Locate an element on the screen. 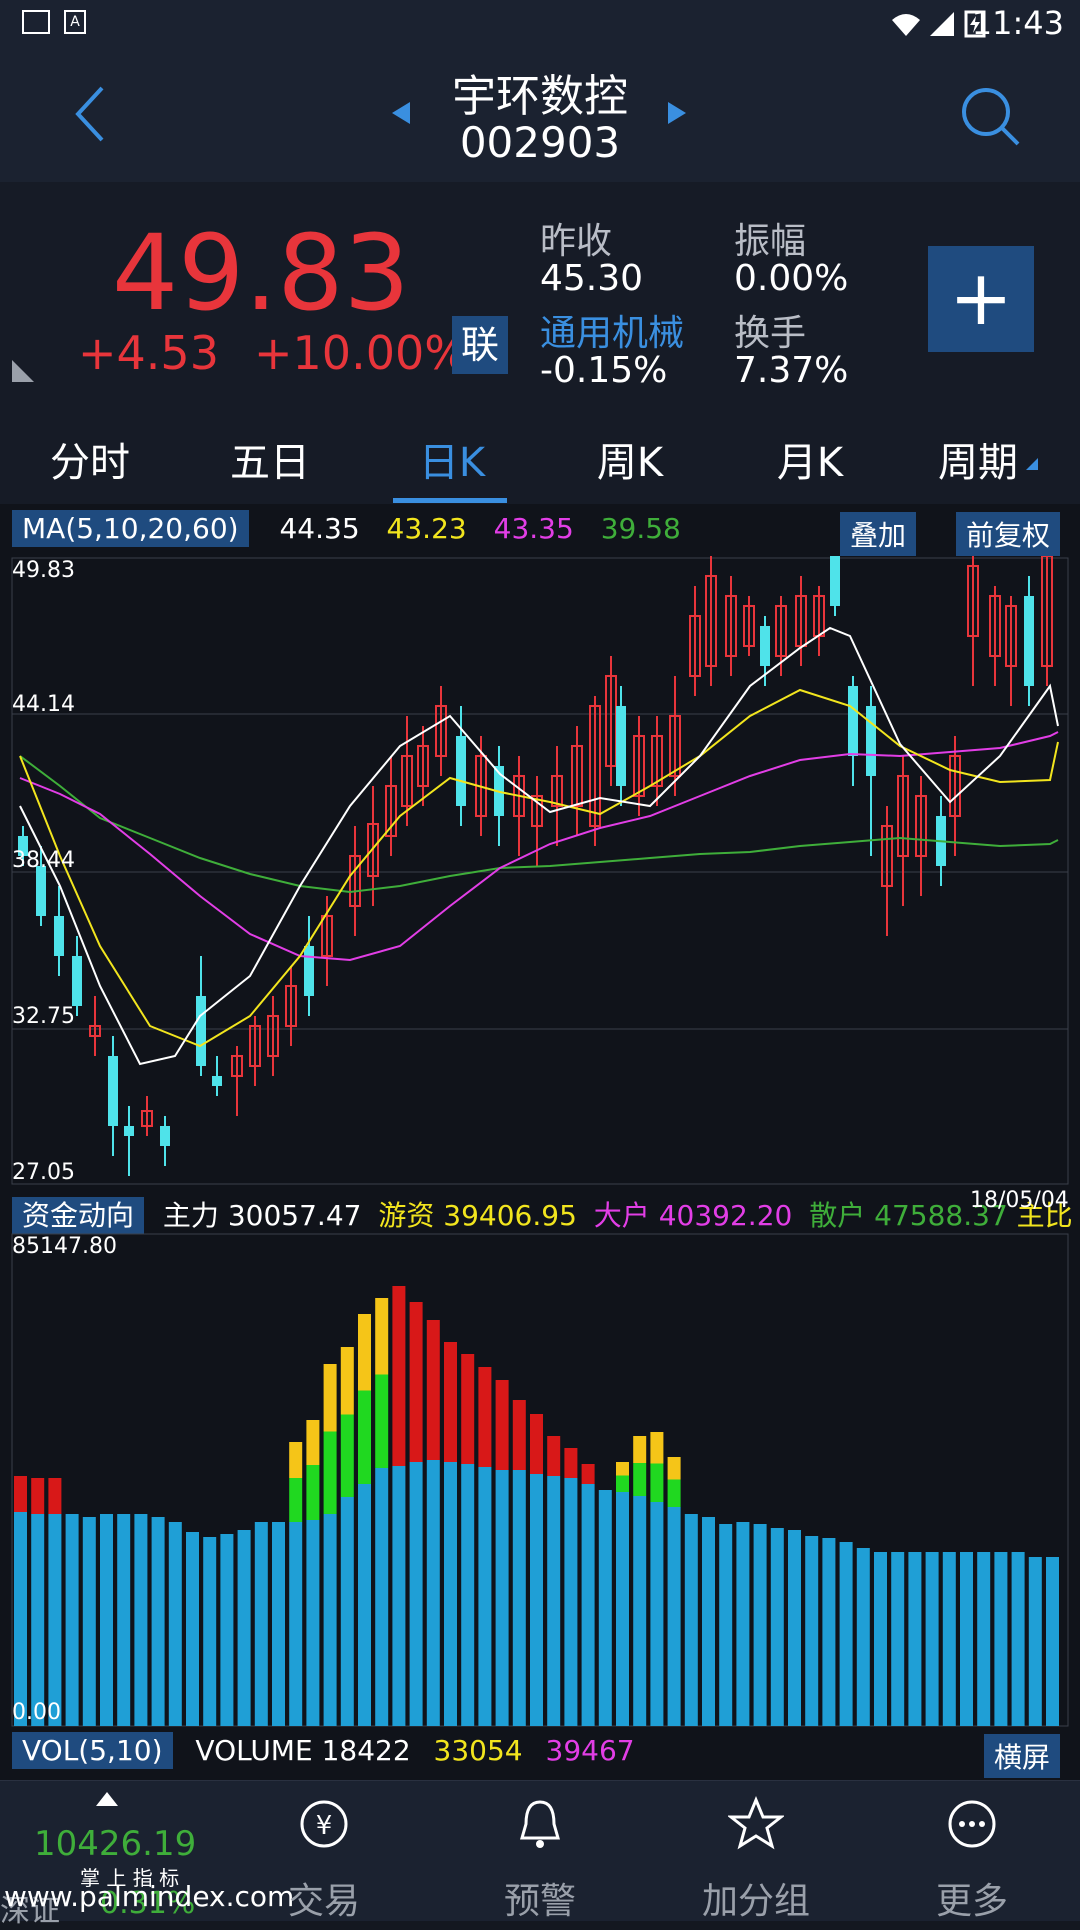 The image size is (1080, 1930). fund-large-value: 40392.20 is located at coordinates (725, 1215).